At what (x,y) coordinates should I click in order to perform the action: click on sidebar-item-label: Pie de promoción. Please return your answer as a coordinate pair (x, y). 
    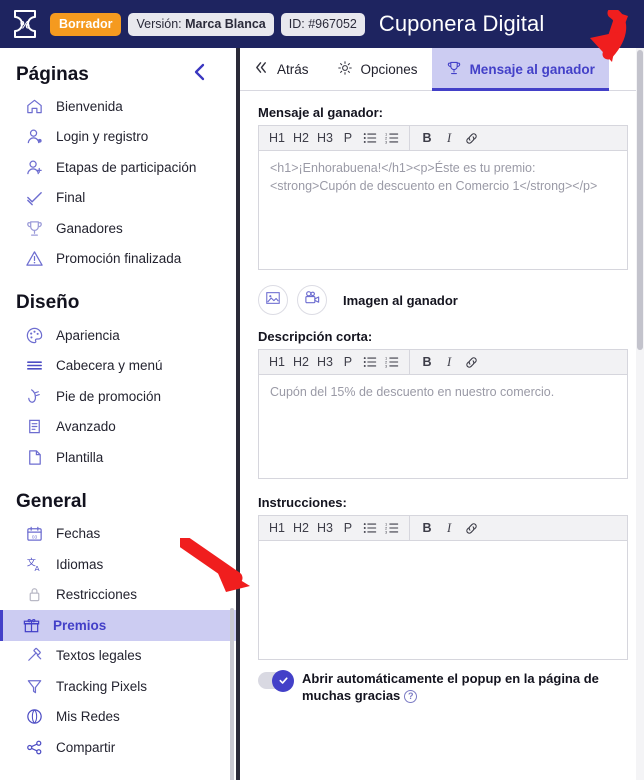
    Looking at the image, I should click on (109, 396).